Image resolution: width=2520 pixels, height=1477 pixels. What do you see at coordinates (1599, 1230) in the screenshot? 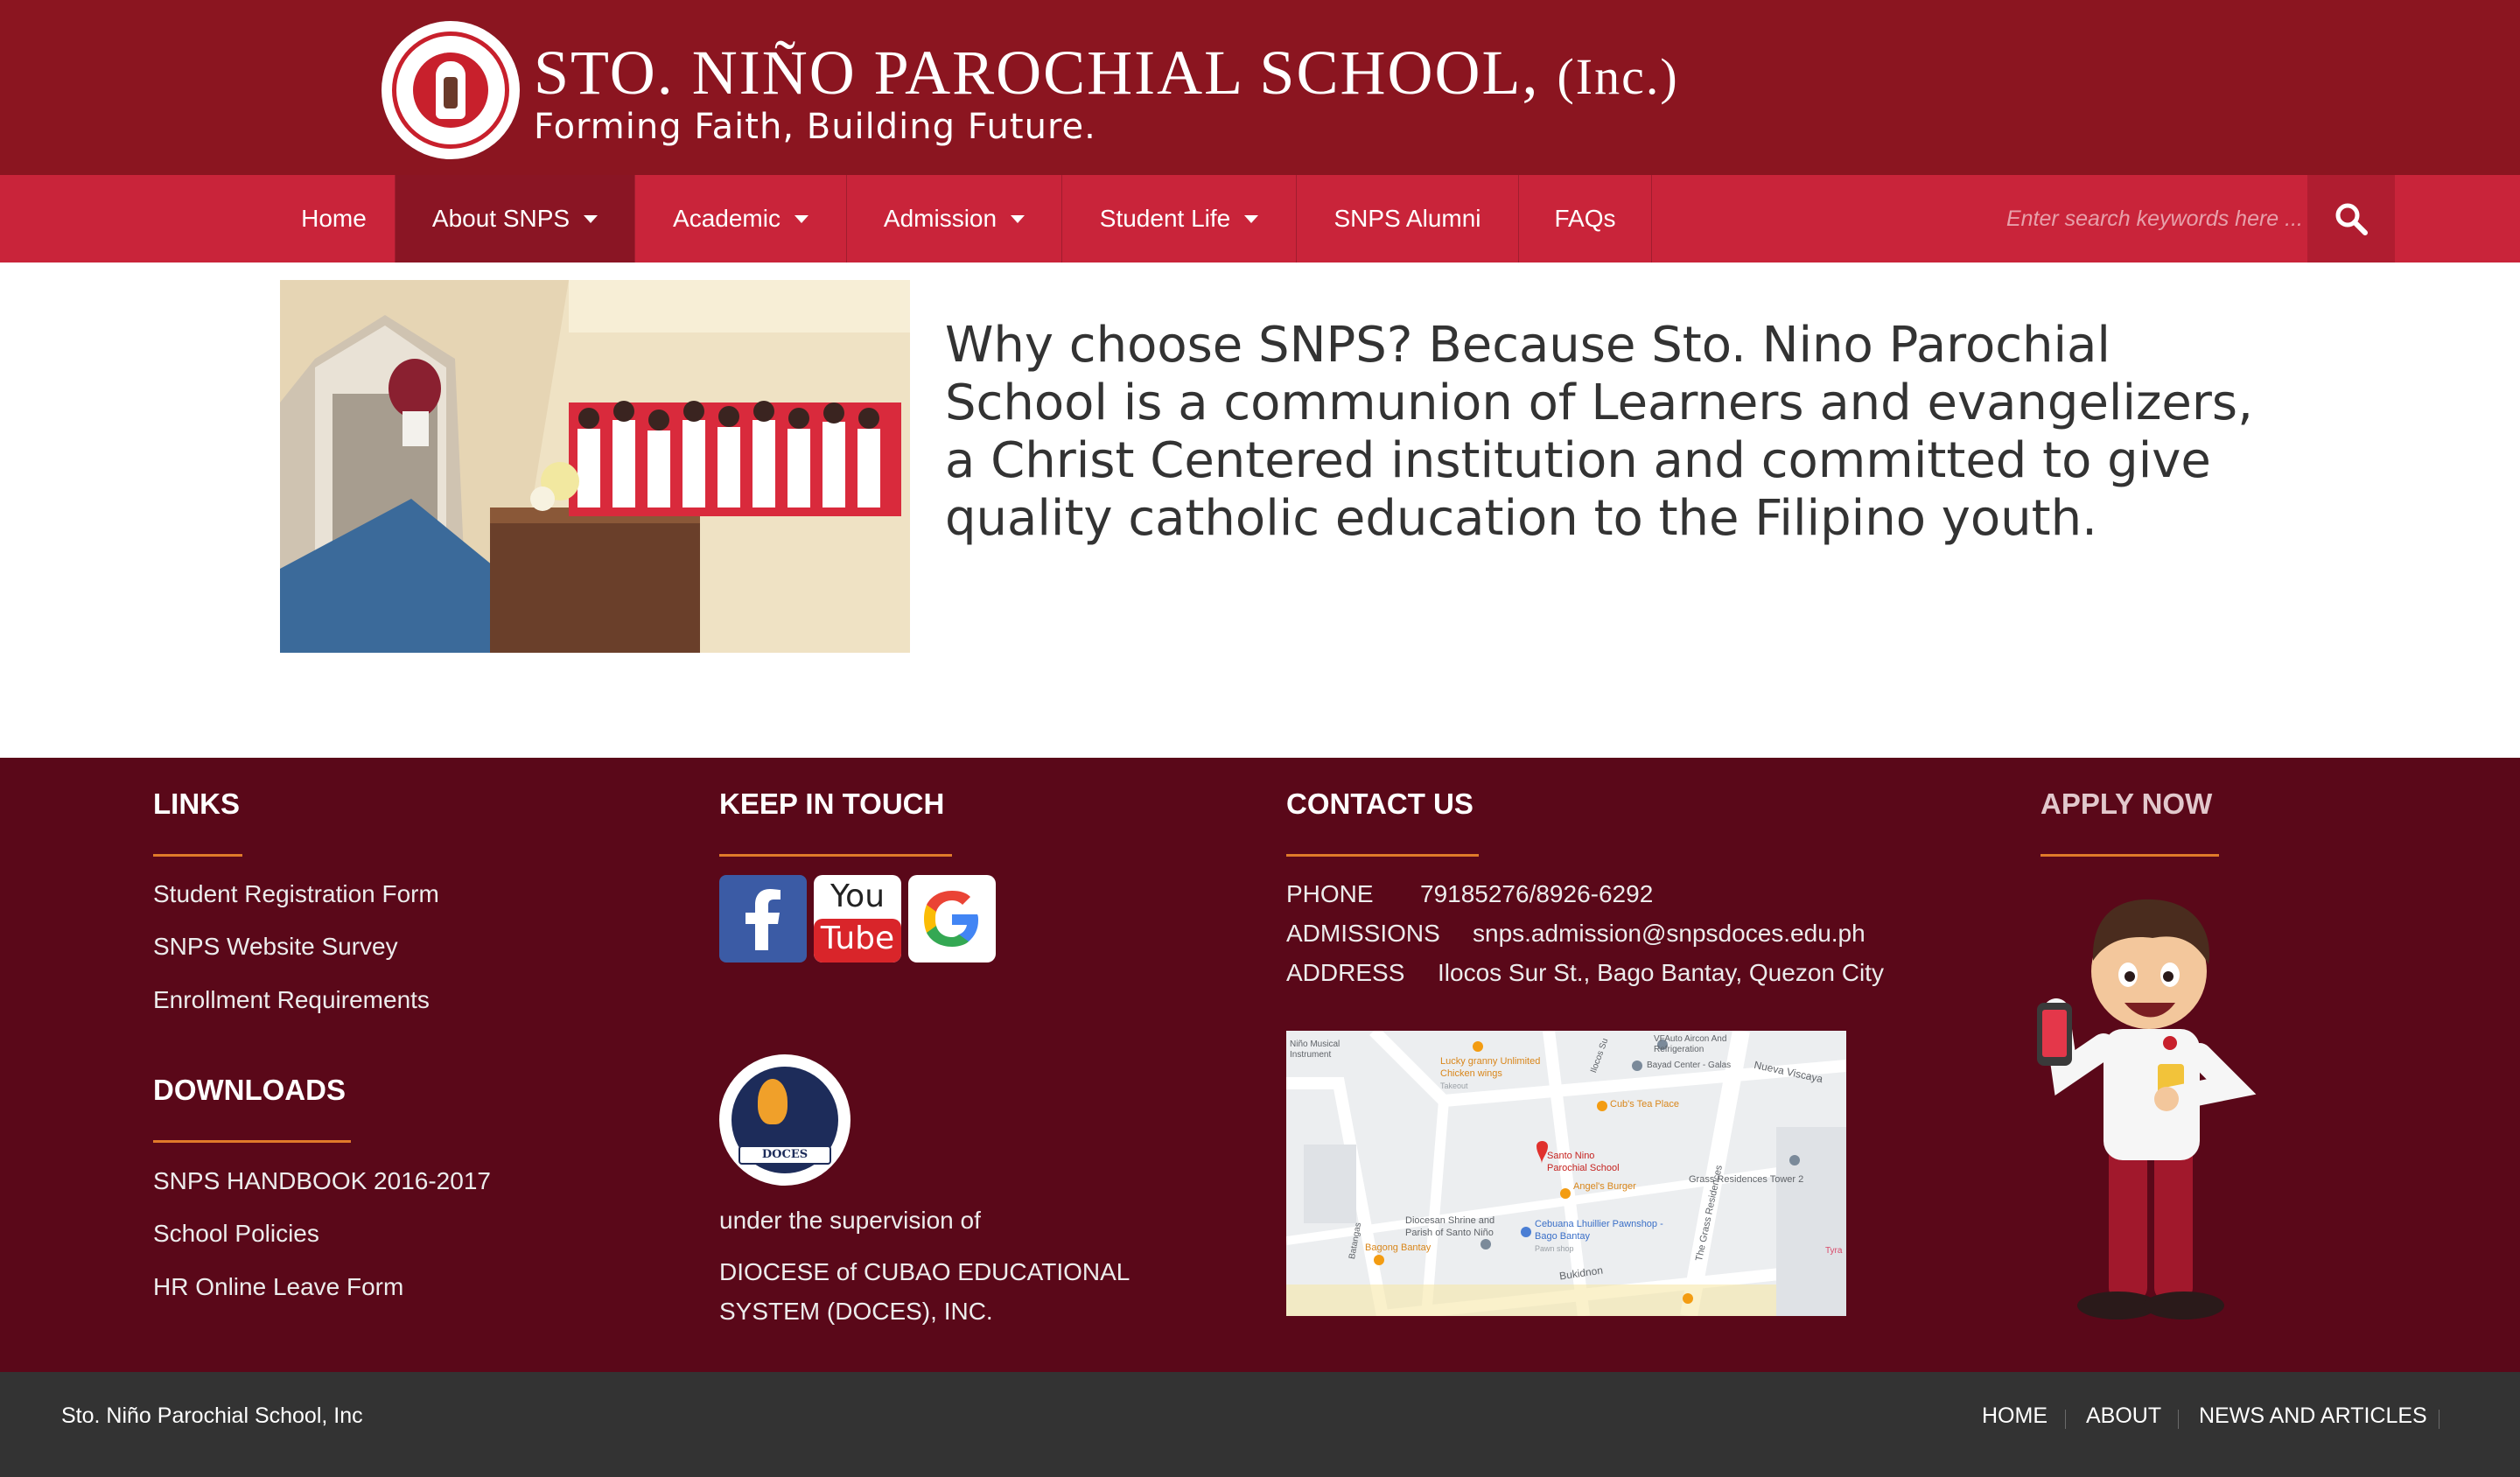
I see `map-label-pawn: Cebuana Lhuillier Pawnshop - Bago Bantay` at bounding box center [1599, 1230].